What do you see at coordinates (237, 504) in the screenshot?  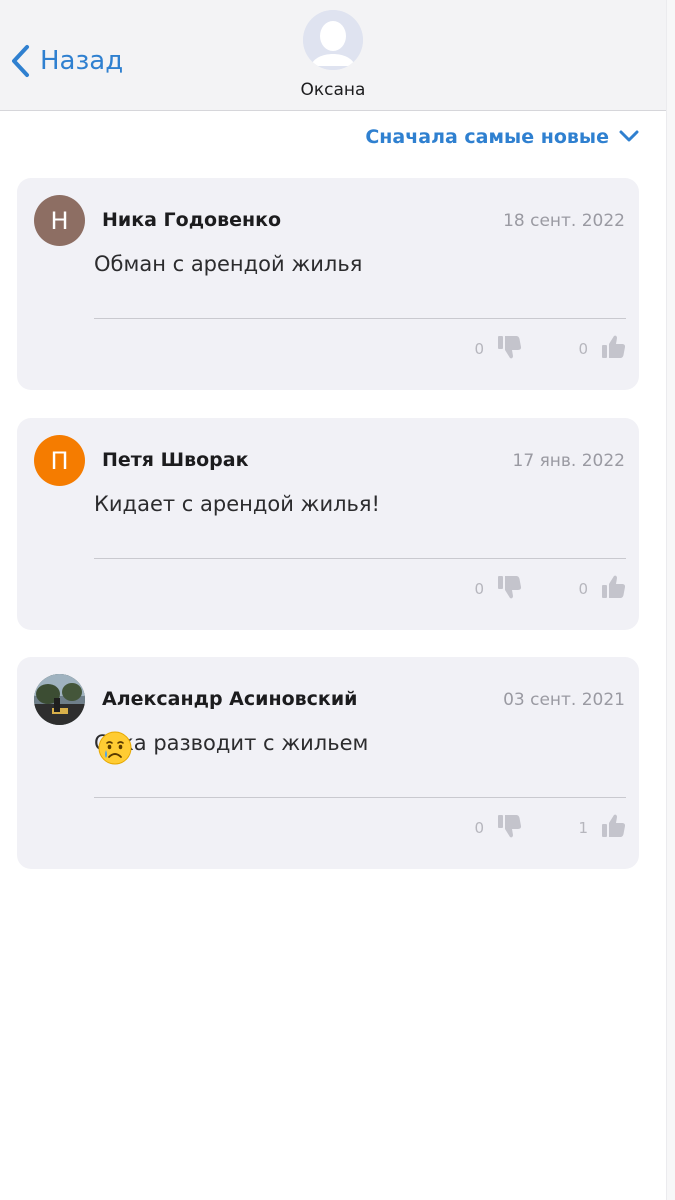 I see `review-text: Кидает с арендой жилья!` at bounding box center [237, 504].